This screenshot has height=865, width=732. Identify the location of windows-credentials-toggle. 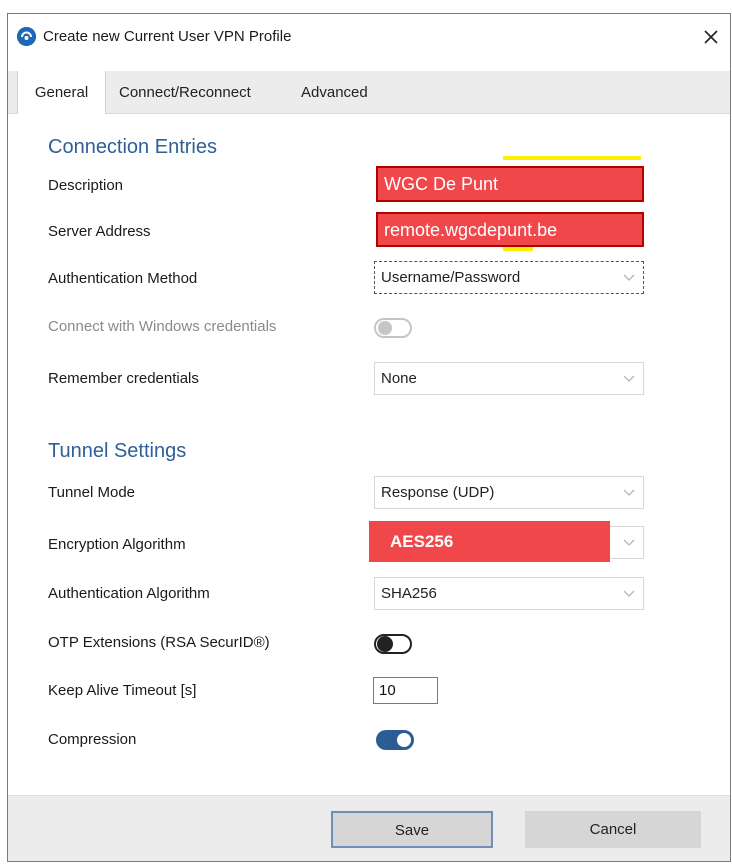
(393, 328).